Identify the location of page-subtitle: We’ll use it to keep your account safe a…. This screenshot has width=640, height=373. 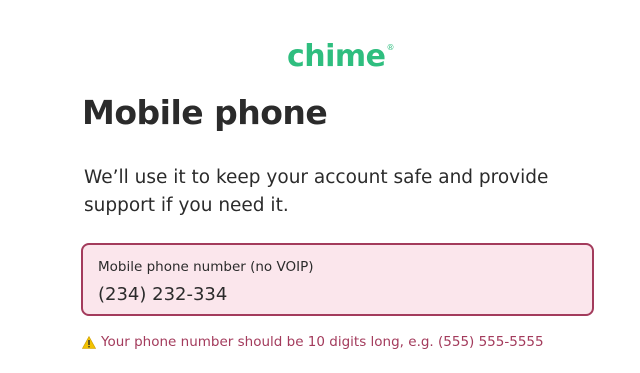
(316, 191).